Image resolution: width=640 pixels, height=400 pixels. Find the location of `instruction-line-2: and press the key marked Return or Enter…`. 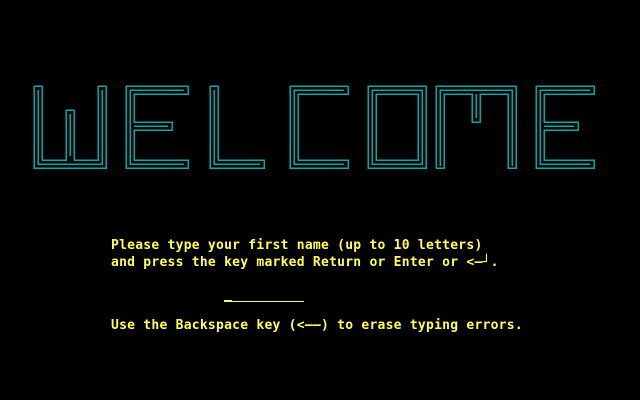

instruction-line-2: and press the key marked Return or Enter… is located at coordinates (305, 262).